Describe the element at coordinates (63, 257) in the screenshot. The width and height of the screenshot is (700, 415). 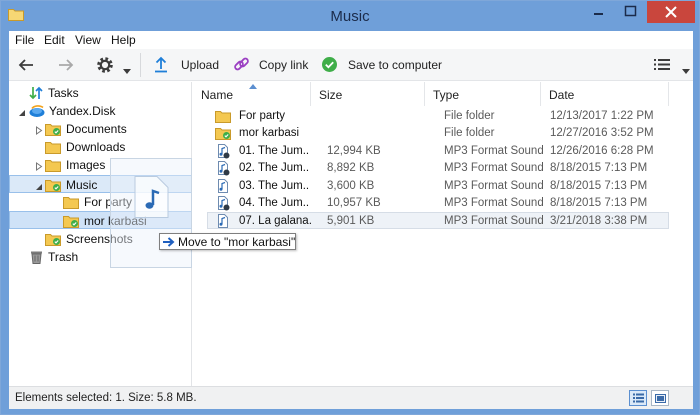
I see `tree-label-trash: Trash` at that location.